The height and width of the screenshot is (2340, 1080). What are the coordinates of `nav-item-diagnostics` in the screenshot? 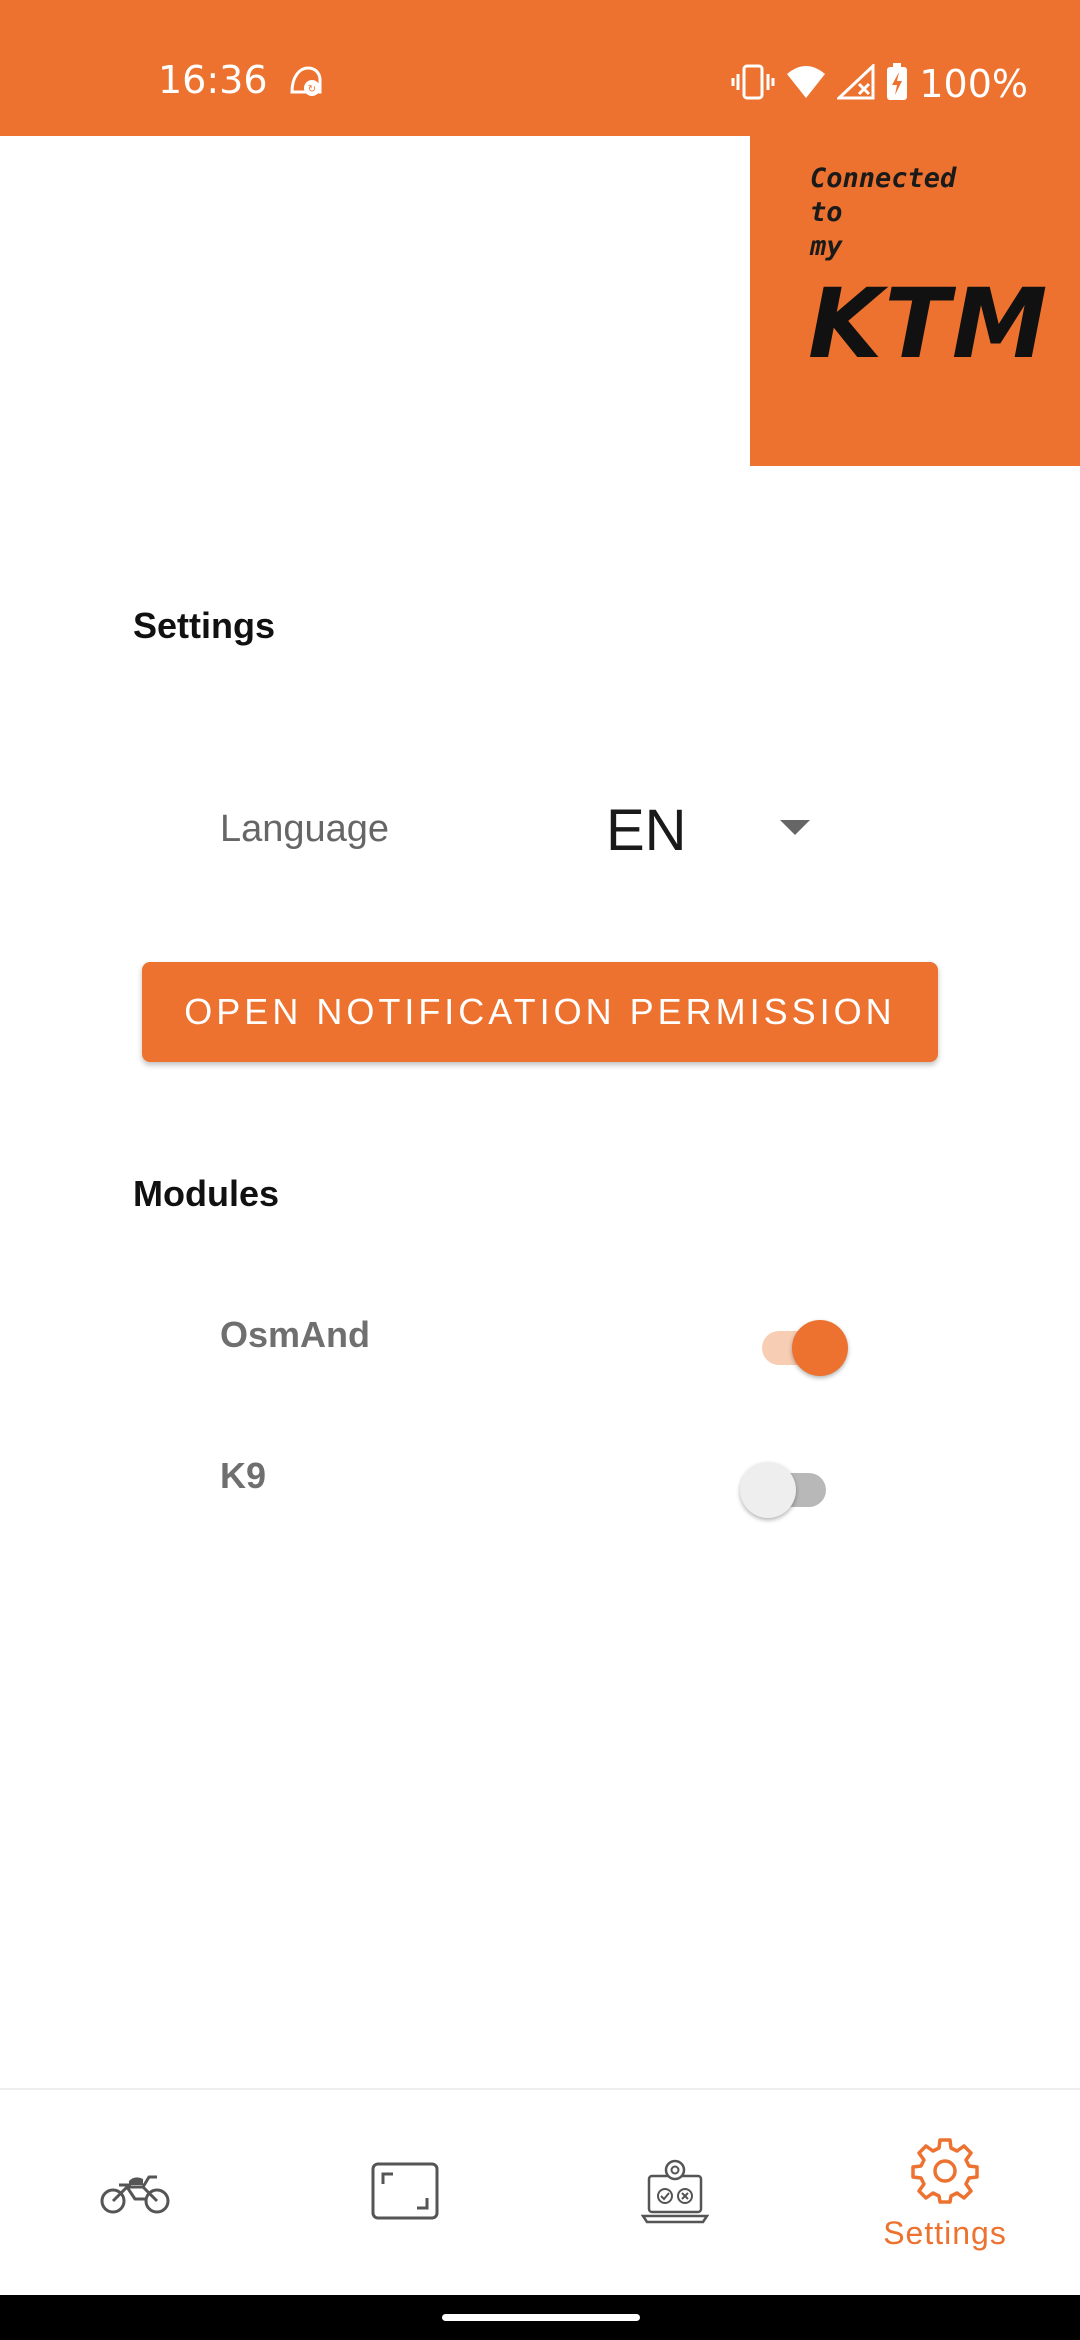 It's located at (675, 2193).